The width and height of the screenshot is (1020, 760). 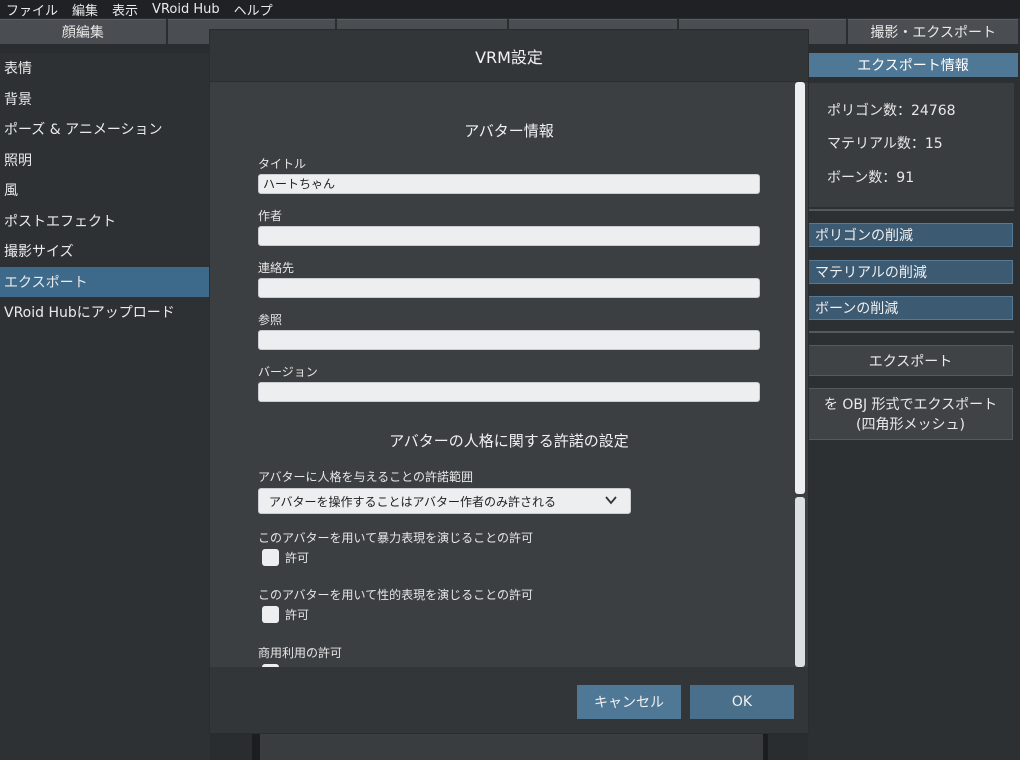 What do you see at coordinates (125, 9) in the screenshot?
I see `menu-view: 表示` at bounding box center [125, 9].